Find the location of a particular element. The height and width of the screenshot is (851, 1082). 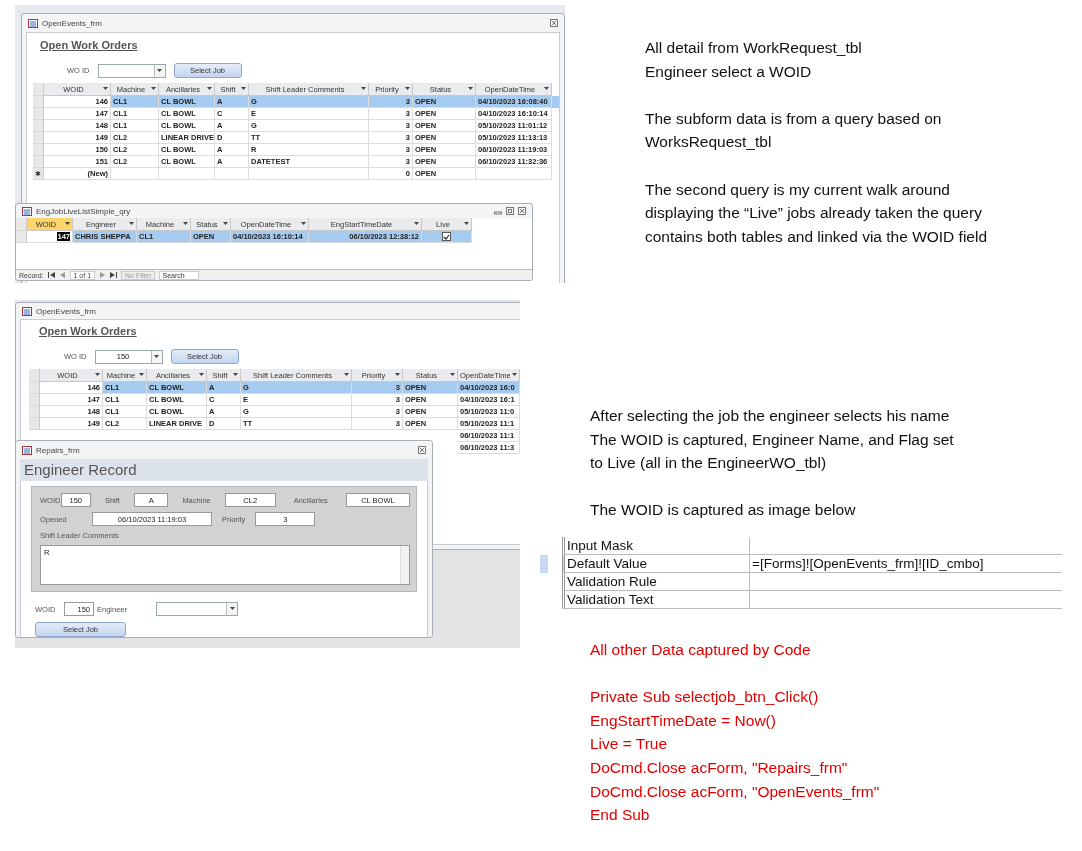

previous-record-icon is located at coordinates (62, 275).